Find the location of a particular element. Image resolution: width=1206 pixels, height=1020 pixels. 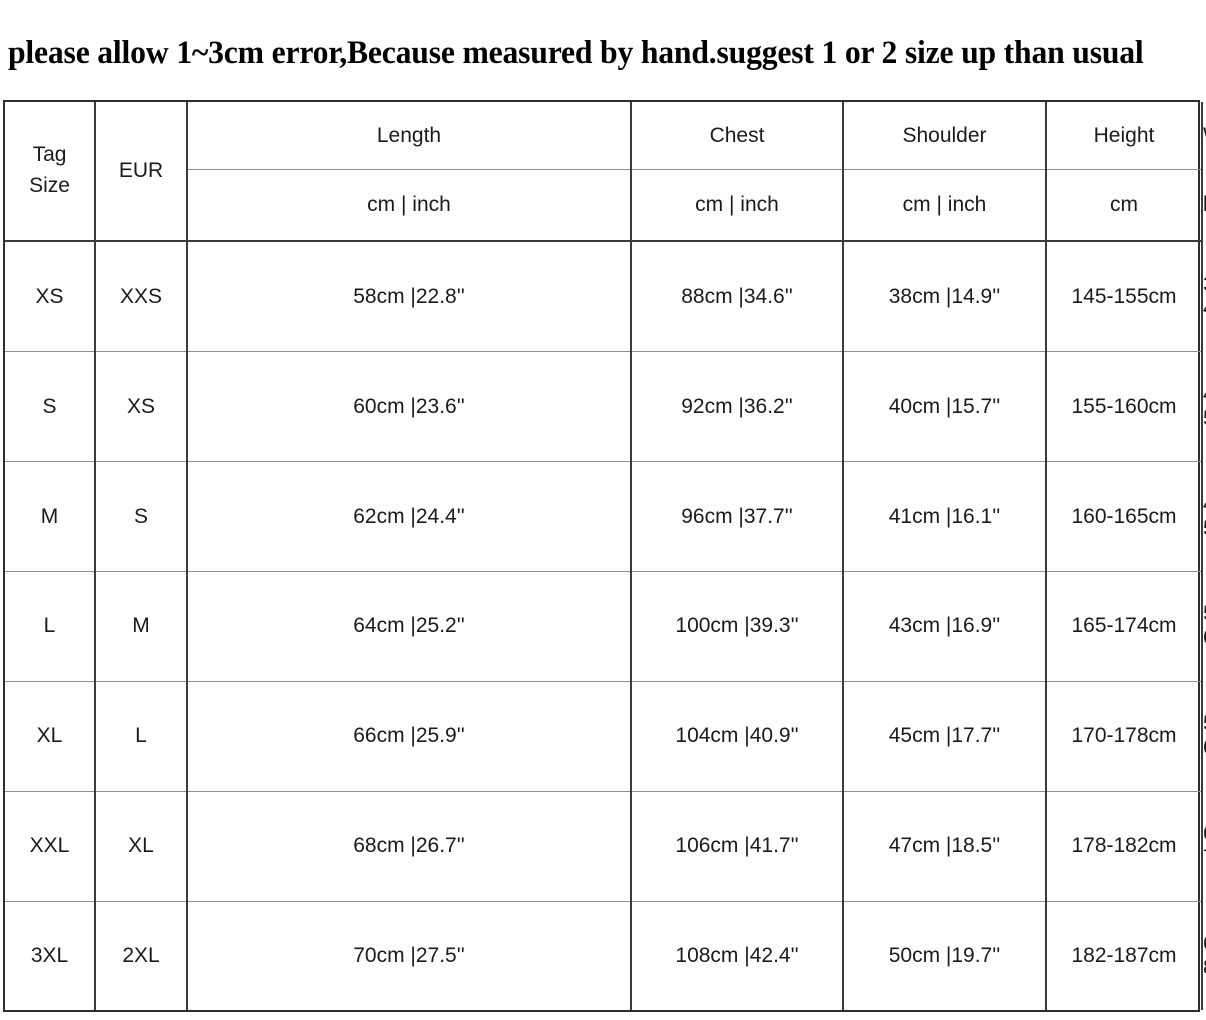

cell-chest: 108cm |42.4'' is located at coordinates (737, 955).